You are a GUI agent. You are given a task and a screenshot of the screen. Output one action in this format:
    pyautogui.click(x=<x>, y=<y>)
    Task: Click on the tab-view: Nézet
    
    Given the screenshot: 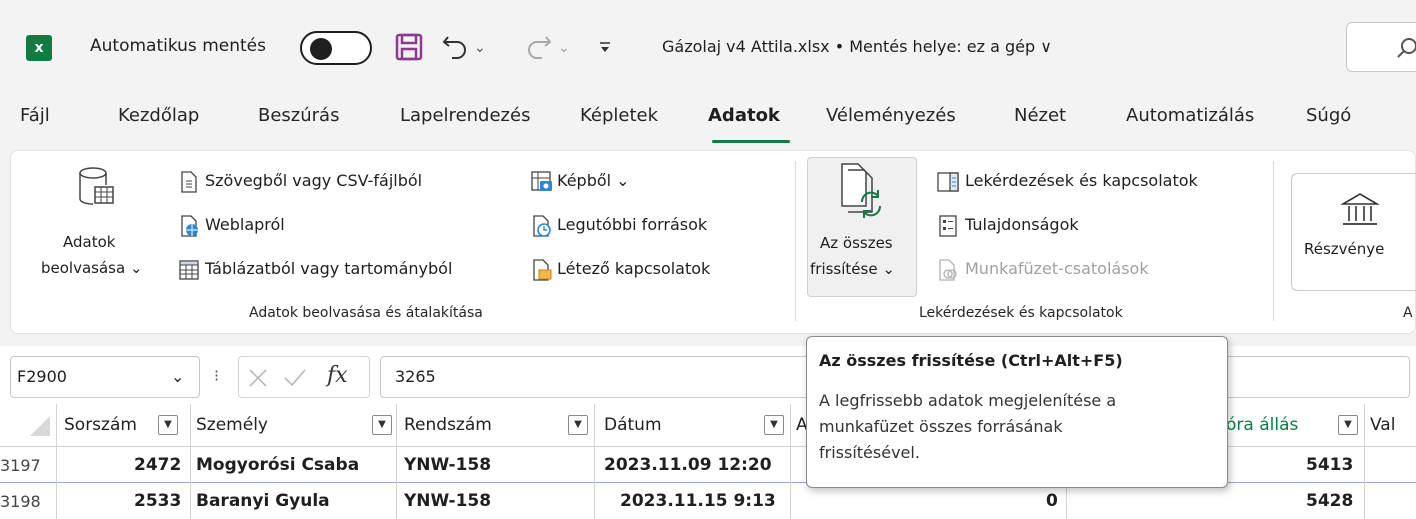 What is the action you would take?
    pyautogui.click(x=1040, y=115)
    